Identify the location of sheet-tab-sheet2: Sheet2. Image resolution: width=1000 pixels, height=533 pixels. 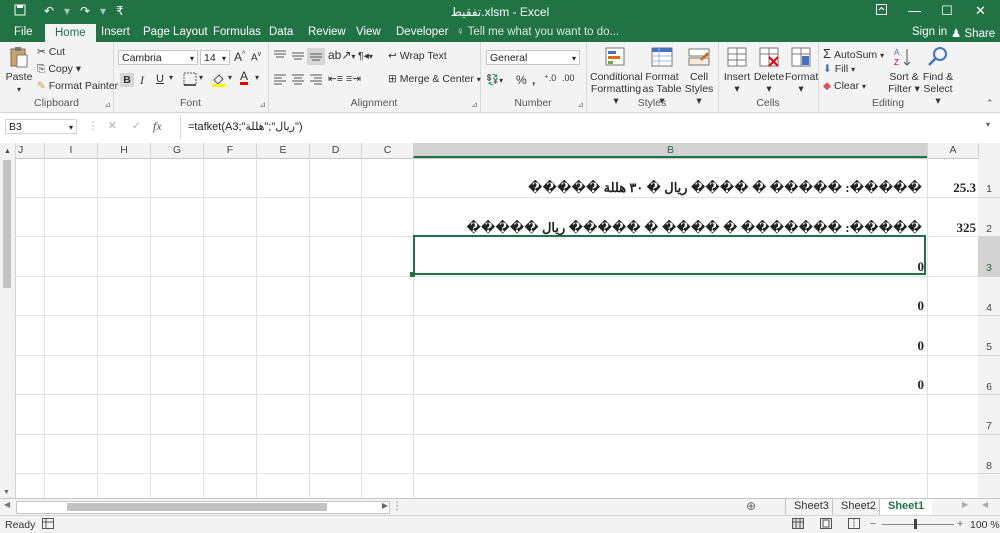
(858, 507).